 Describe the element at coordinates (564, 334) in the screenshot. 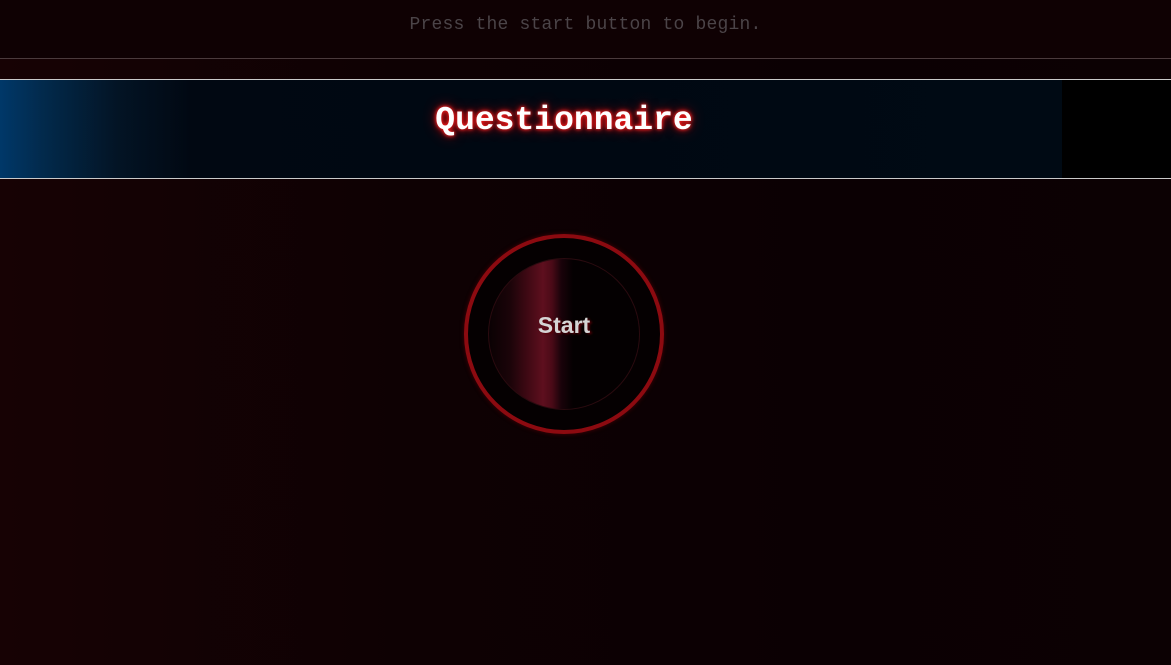

I see `start-button` at that location.